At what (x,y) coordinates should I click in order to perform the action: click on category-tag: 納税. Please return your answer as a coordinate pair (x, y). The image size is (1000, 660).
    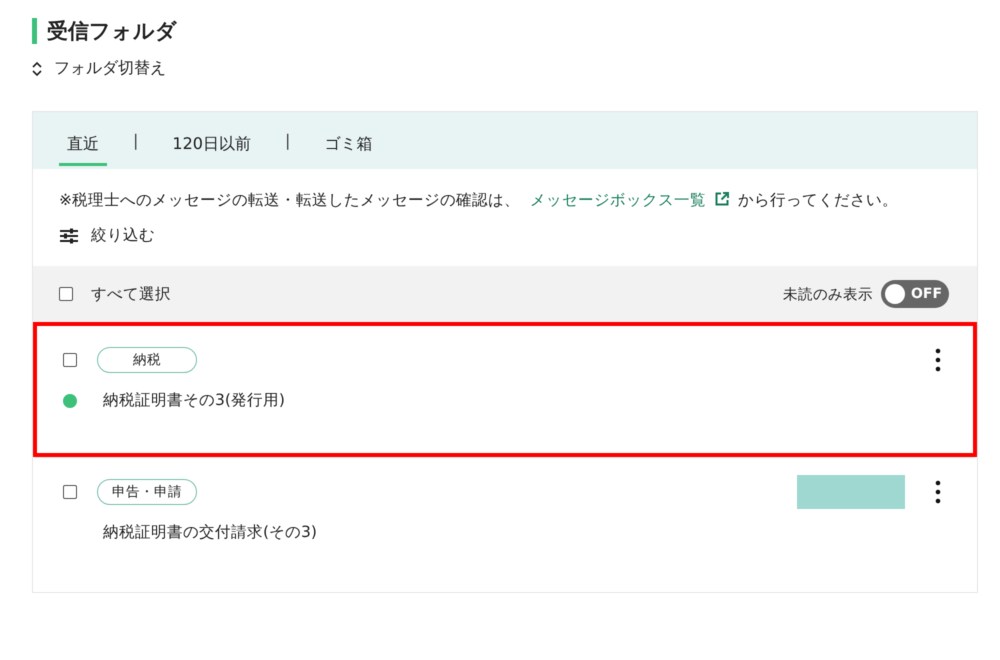
    Looking at the image, I should click on (147, 360).